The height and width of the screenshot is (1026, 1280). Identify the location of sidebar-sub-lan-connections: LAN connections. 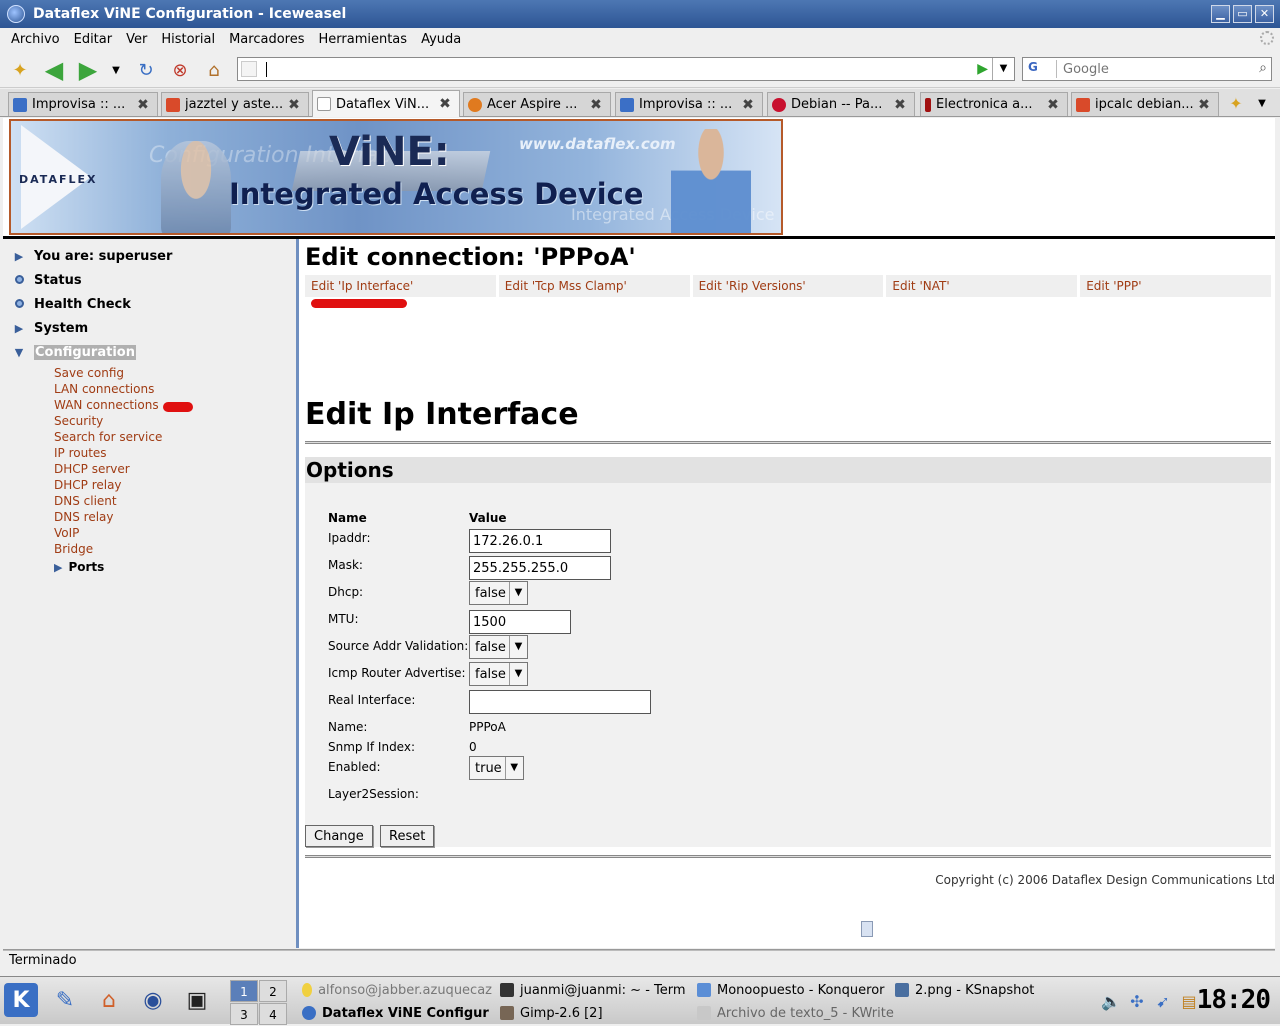
(104, 389).